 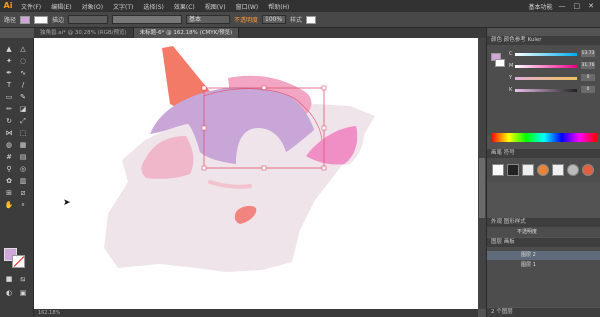 What do you see at coordinates (528, 255) in the screenshot?
I see `layer-2-label: 图层 2` at bounding box center [528, 255].